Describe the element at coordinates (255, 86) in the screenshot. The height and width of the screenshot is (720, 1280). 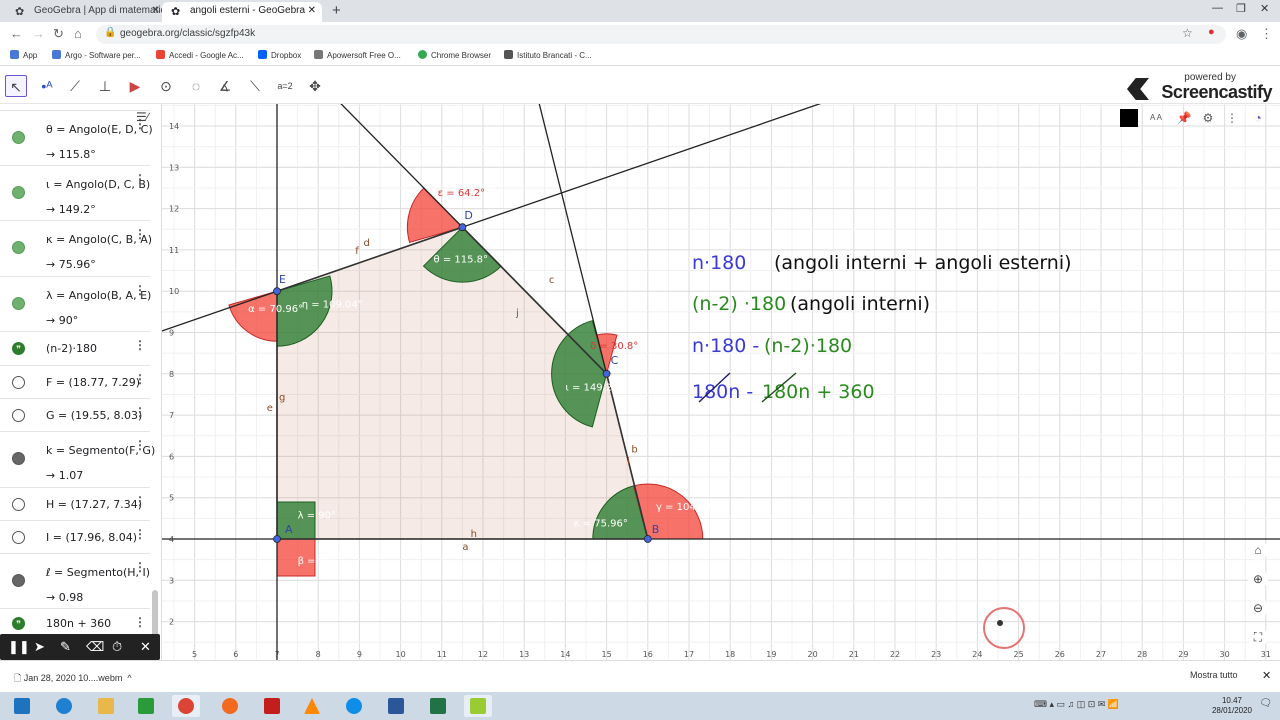
I see `reflect-tool-icon: ⟍` at that location.